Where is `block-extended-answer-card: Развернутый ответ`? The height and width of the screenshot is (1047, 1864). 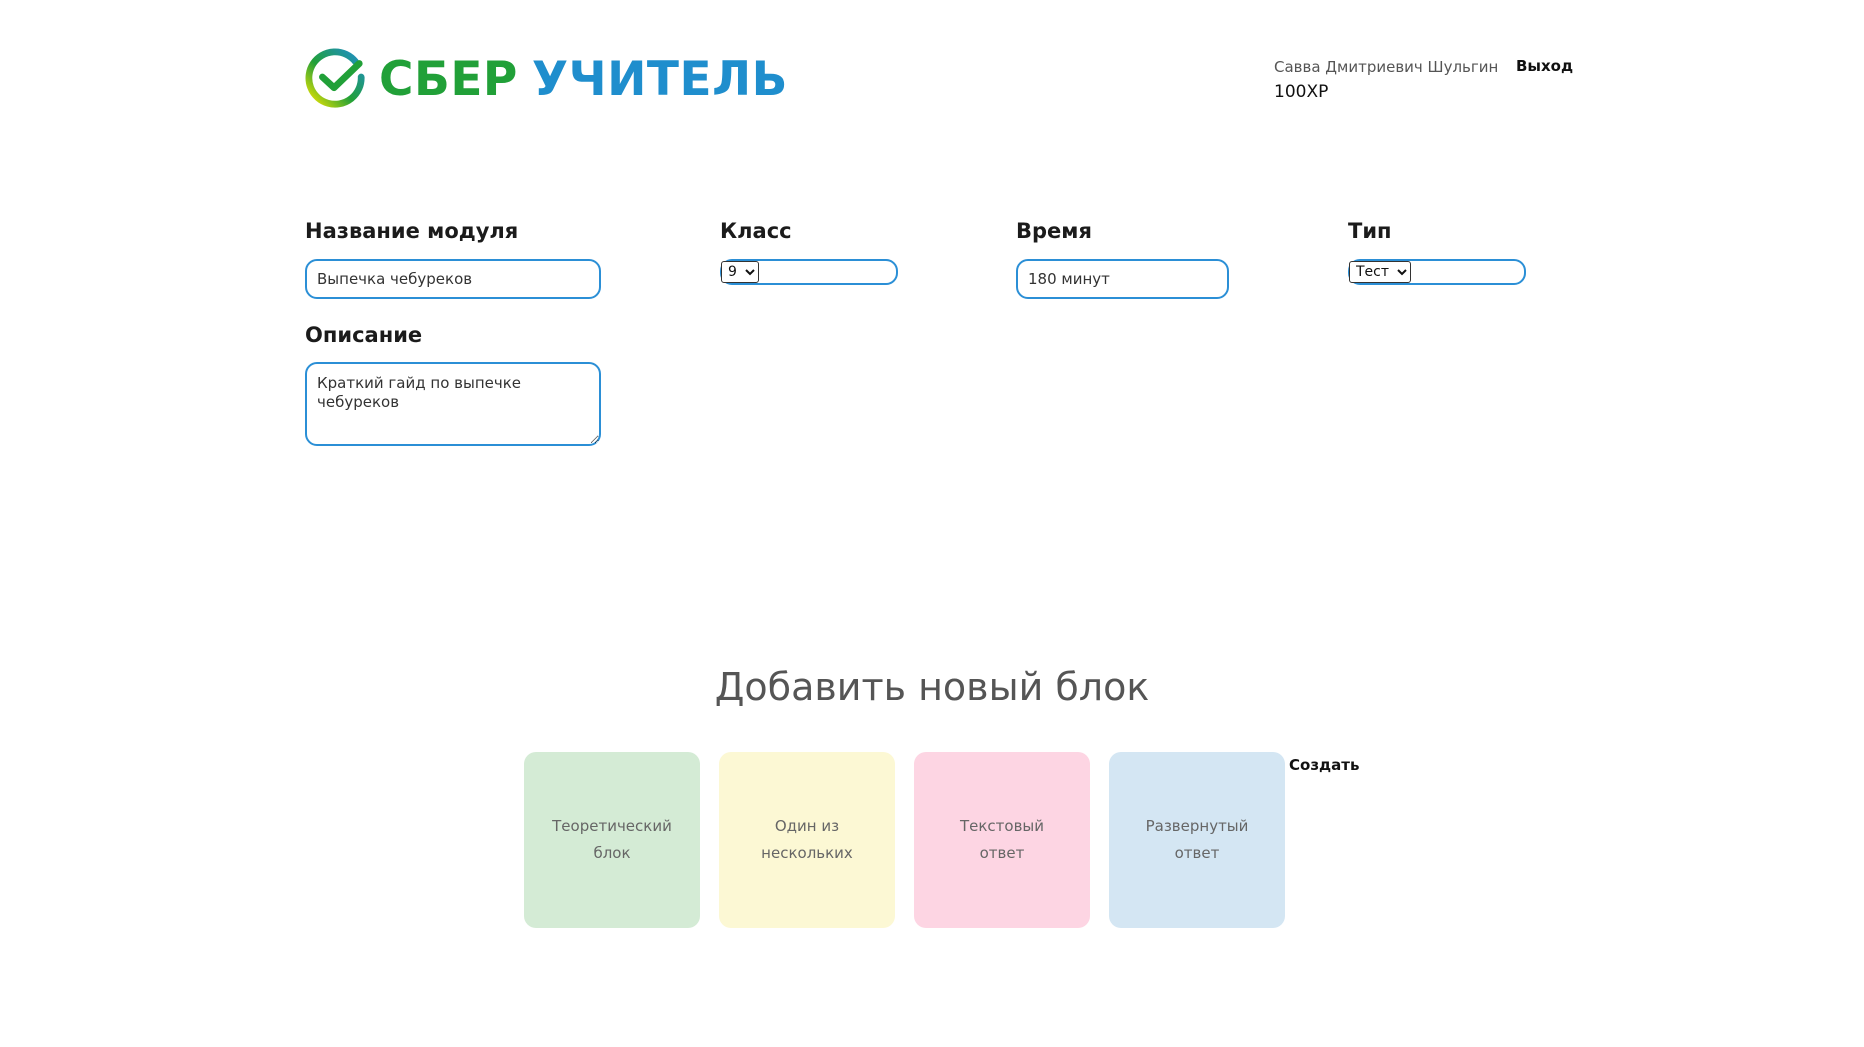 block-extended-answer-card: Развернутый ответ is located at coordinates (1197, 840).